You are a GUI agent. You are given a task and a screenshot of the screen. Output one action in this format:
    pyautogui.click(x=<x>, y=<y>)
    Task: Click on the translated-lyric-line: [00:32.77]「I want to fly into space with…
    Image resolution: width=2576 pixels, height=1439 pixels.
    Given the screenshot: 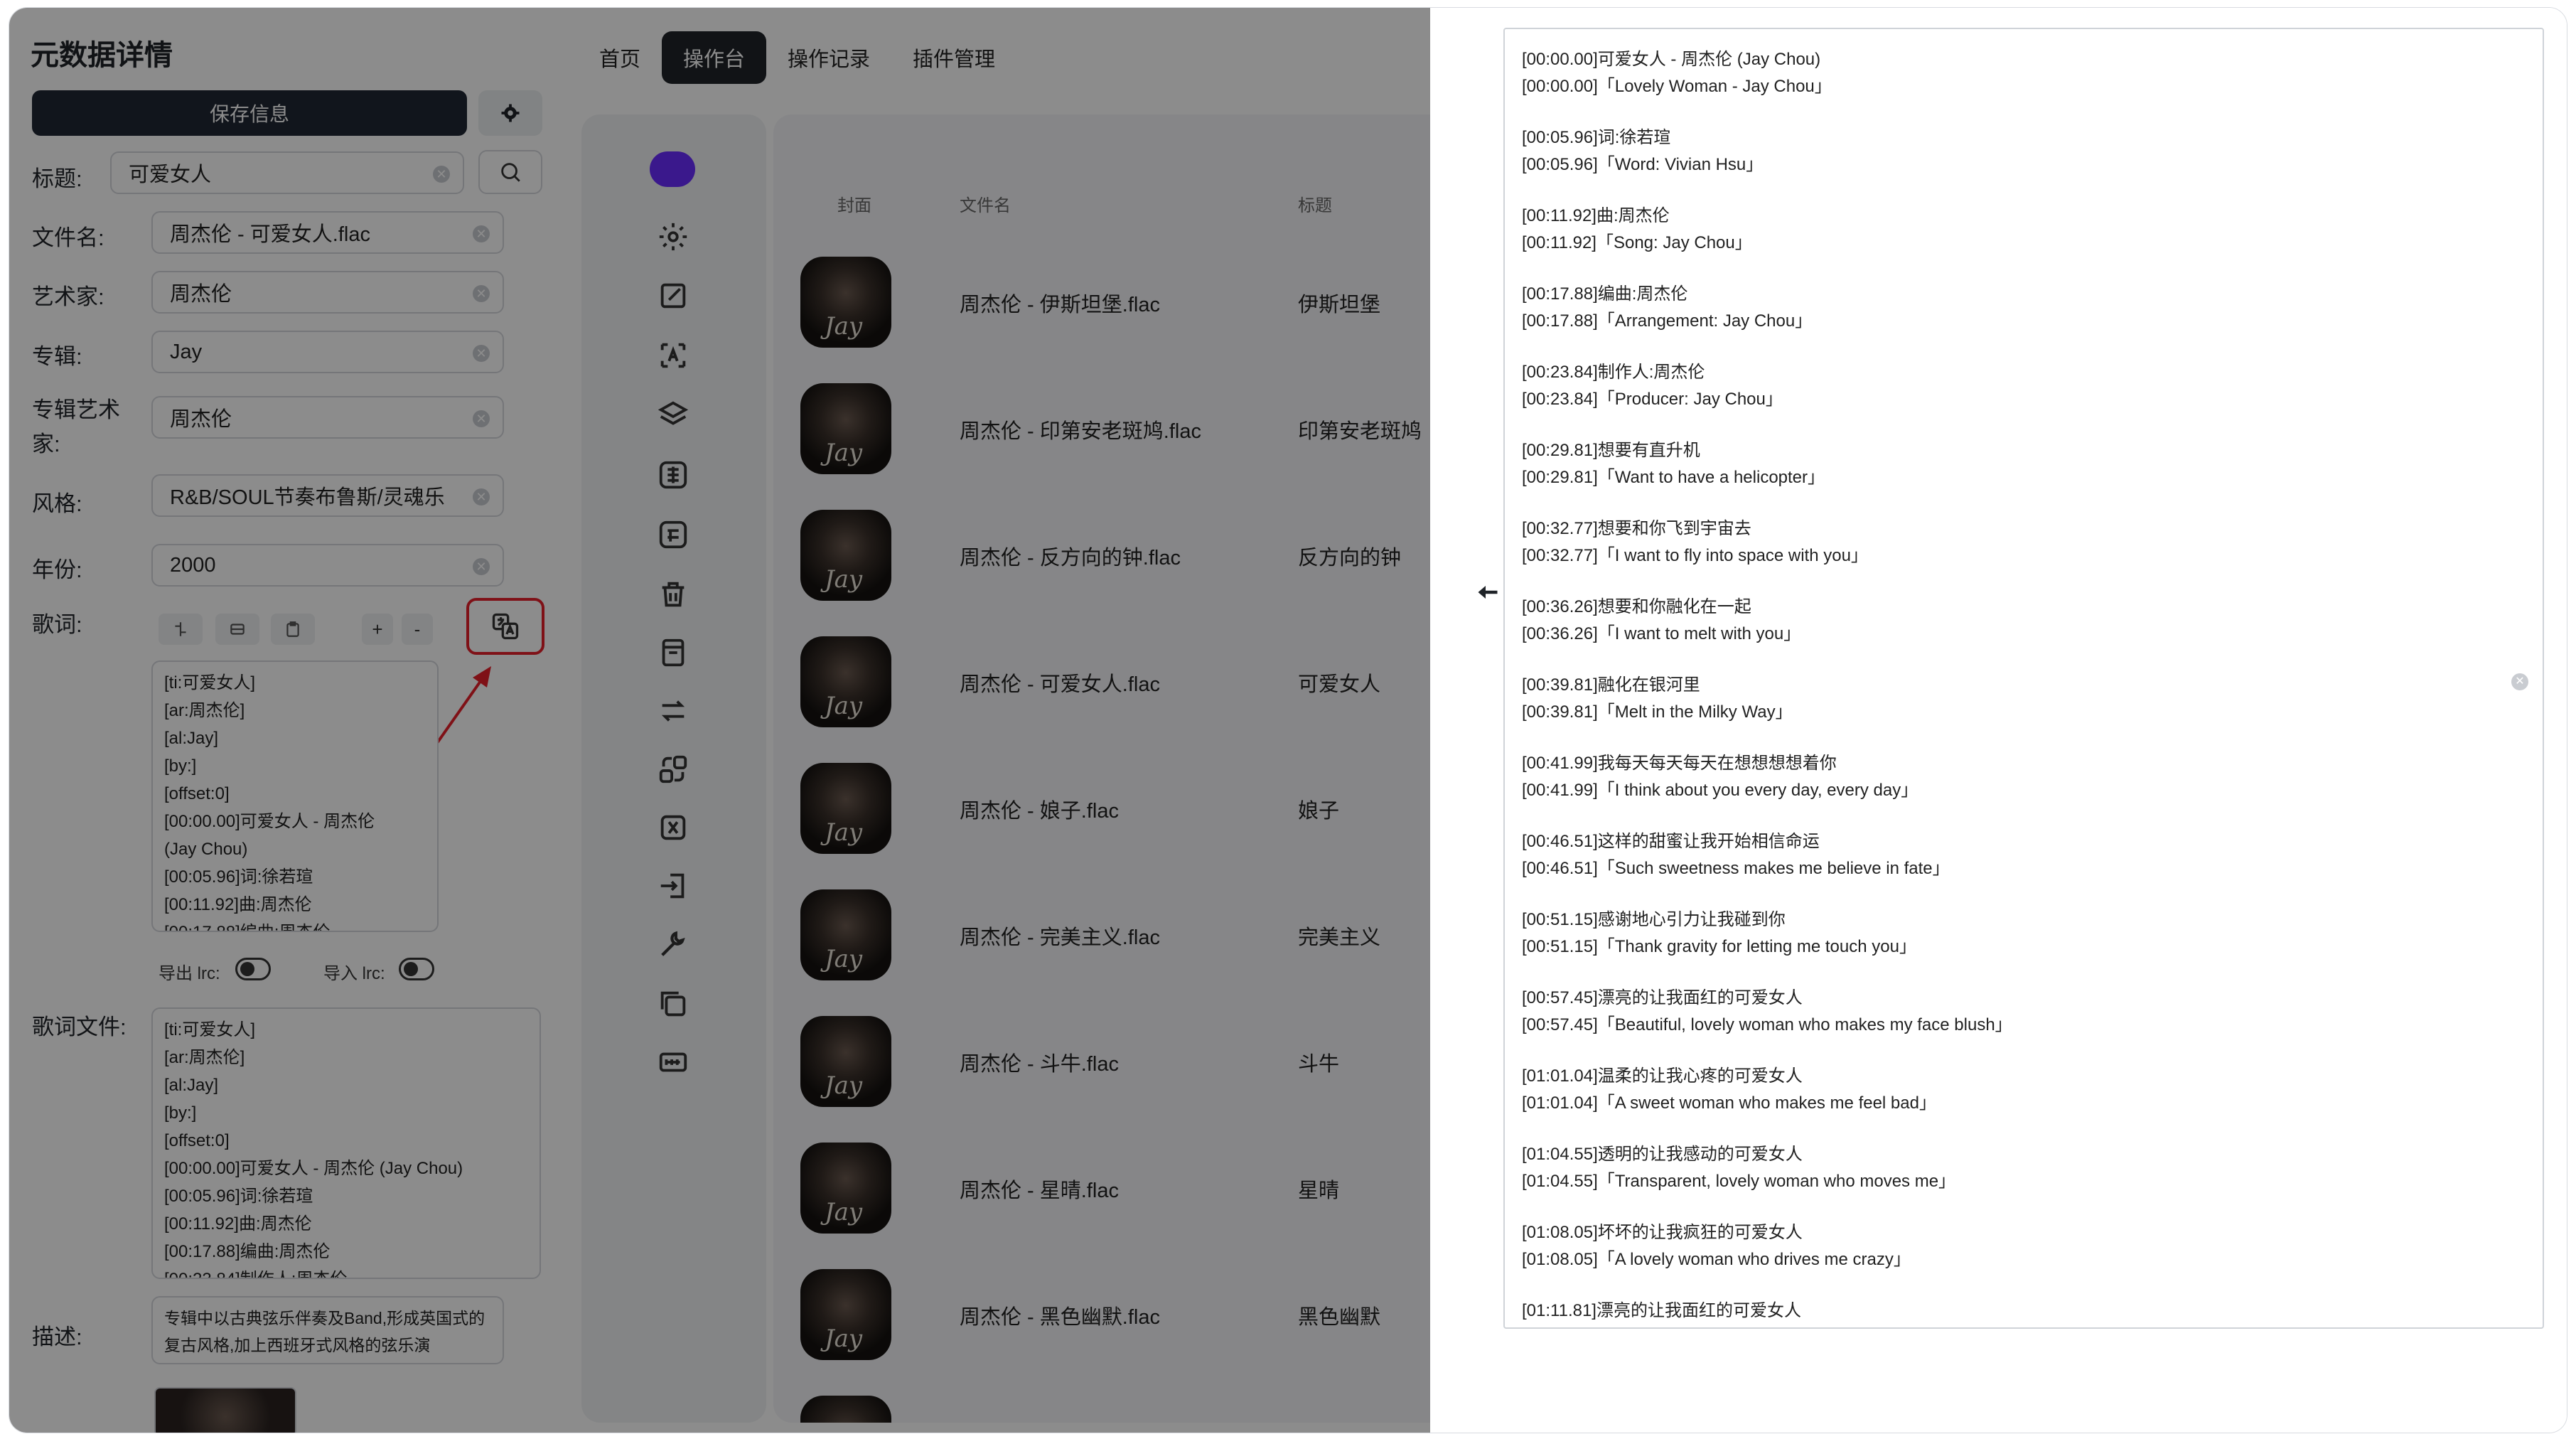 What is the action you would take?
    pyautogui.click(x=1695, y=555)
    